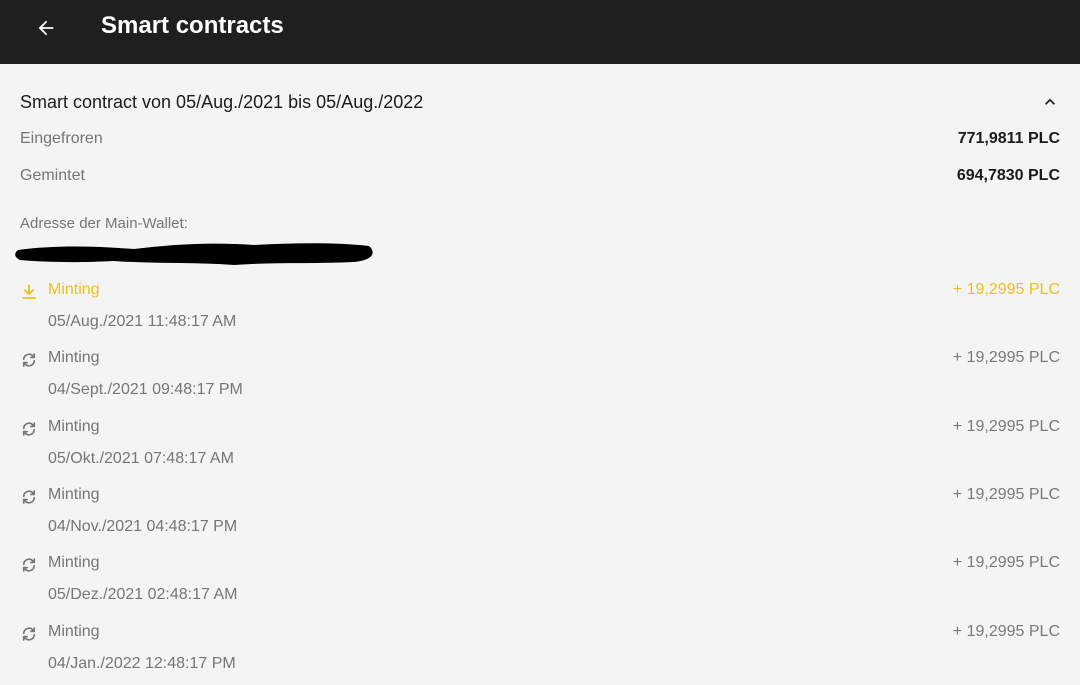  I want to click on chevron-up-icon, so click(1050, 101).